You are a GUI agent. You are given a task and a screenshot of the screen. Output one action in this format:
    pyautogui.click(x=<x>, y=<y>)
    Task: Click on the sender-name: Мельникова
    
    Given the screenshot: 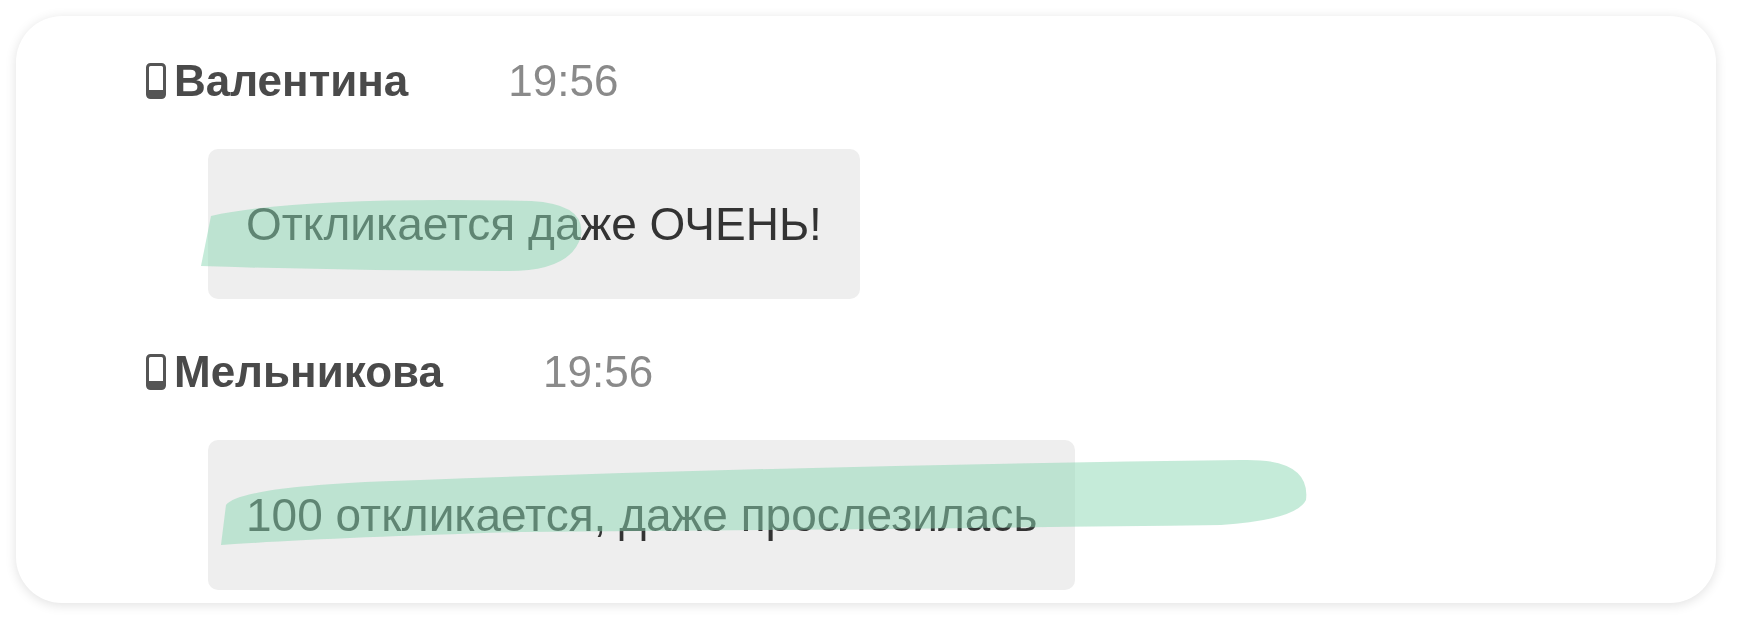 What is the action you would take?
    pyautogui.click(x=308, y=372)
    